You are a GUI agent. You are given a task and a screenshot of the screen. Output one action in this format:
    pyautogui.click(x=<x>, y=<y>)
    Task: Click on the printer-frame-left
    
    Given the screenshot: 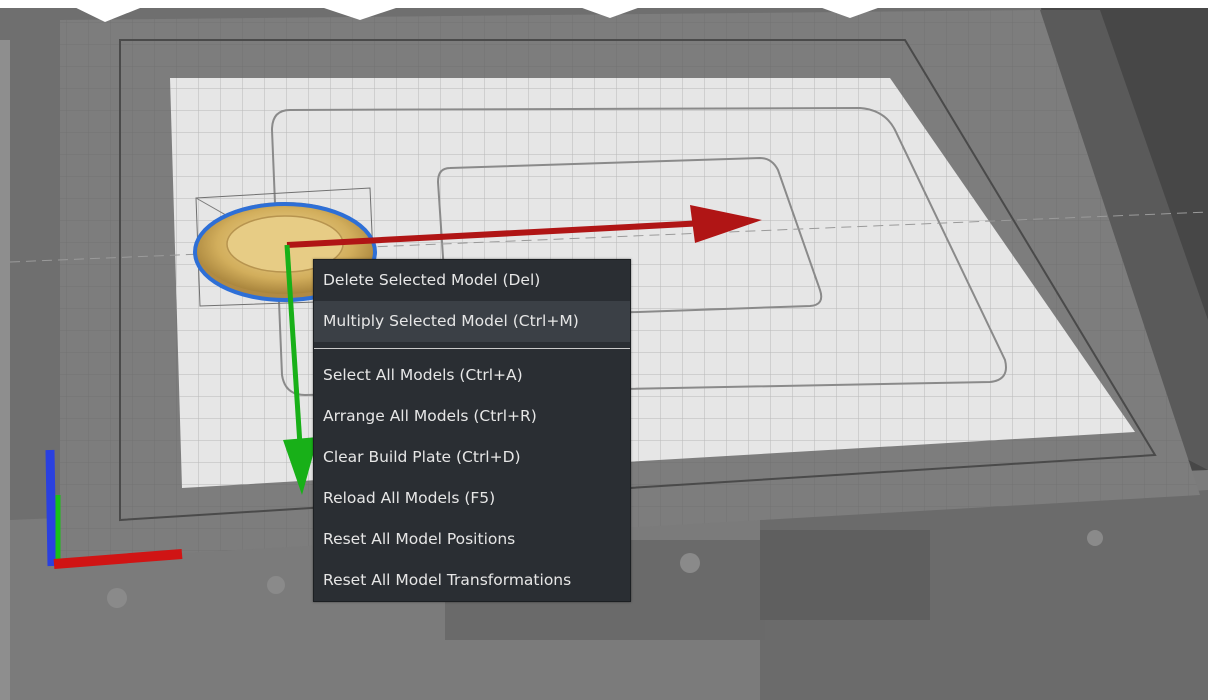 What is the action you would take?
    pyautogui.click(x=5, y=370)
    